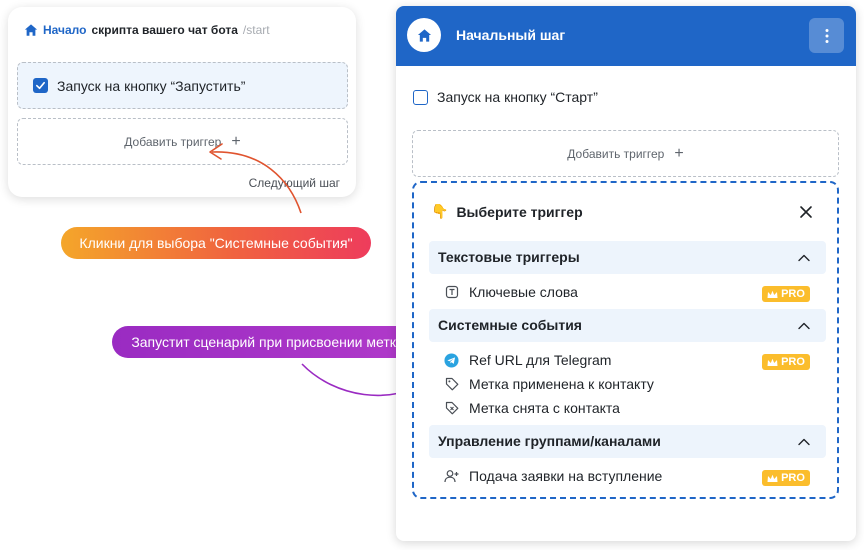 This screenshot has width=864, height=550. Describe the element at coordinates (451, 292) in the screenshot. I see `keyword-icon` at that location.